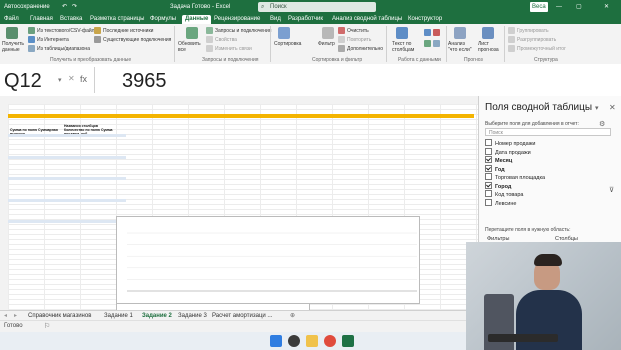  I want to click on pane-options-icon: ▾, so click(597, 108).